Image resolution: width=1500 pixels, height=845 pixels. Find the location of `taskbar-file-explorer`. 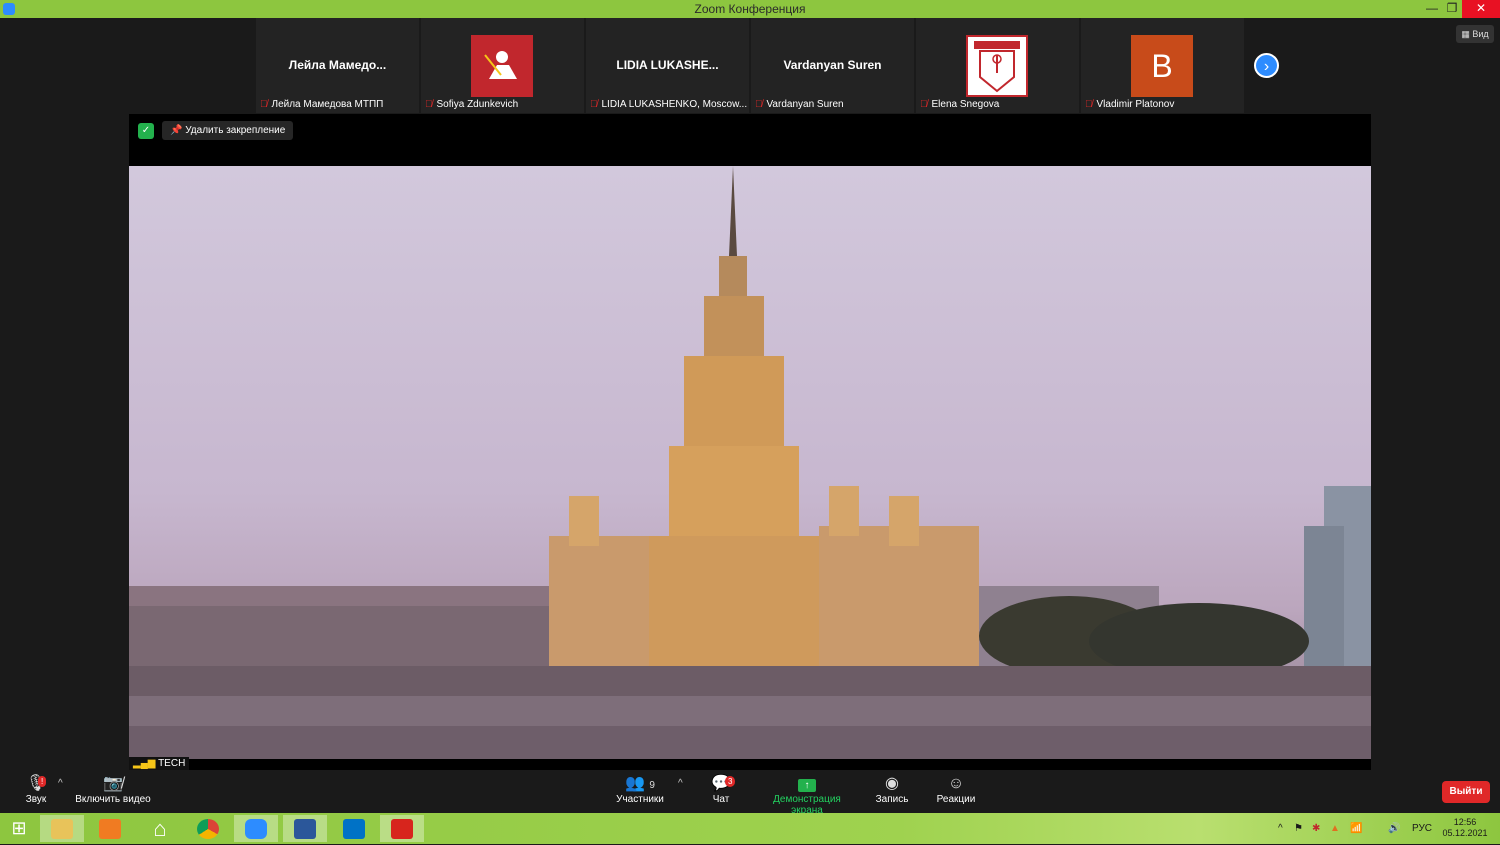

taskbar-file-explorer is located at coordinates (62, 828).